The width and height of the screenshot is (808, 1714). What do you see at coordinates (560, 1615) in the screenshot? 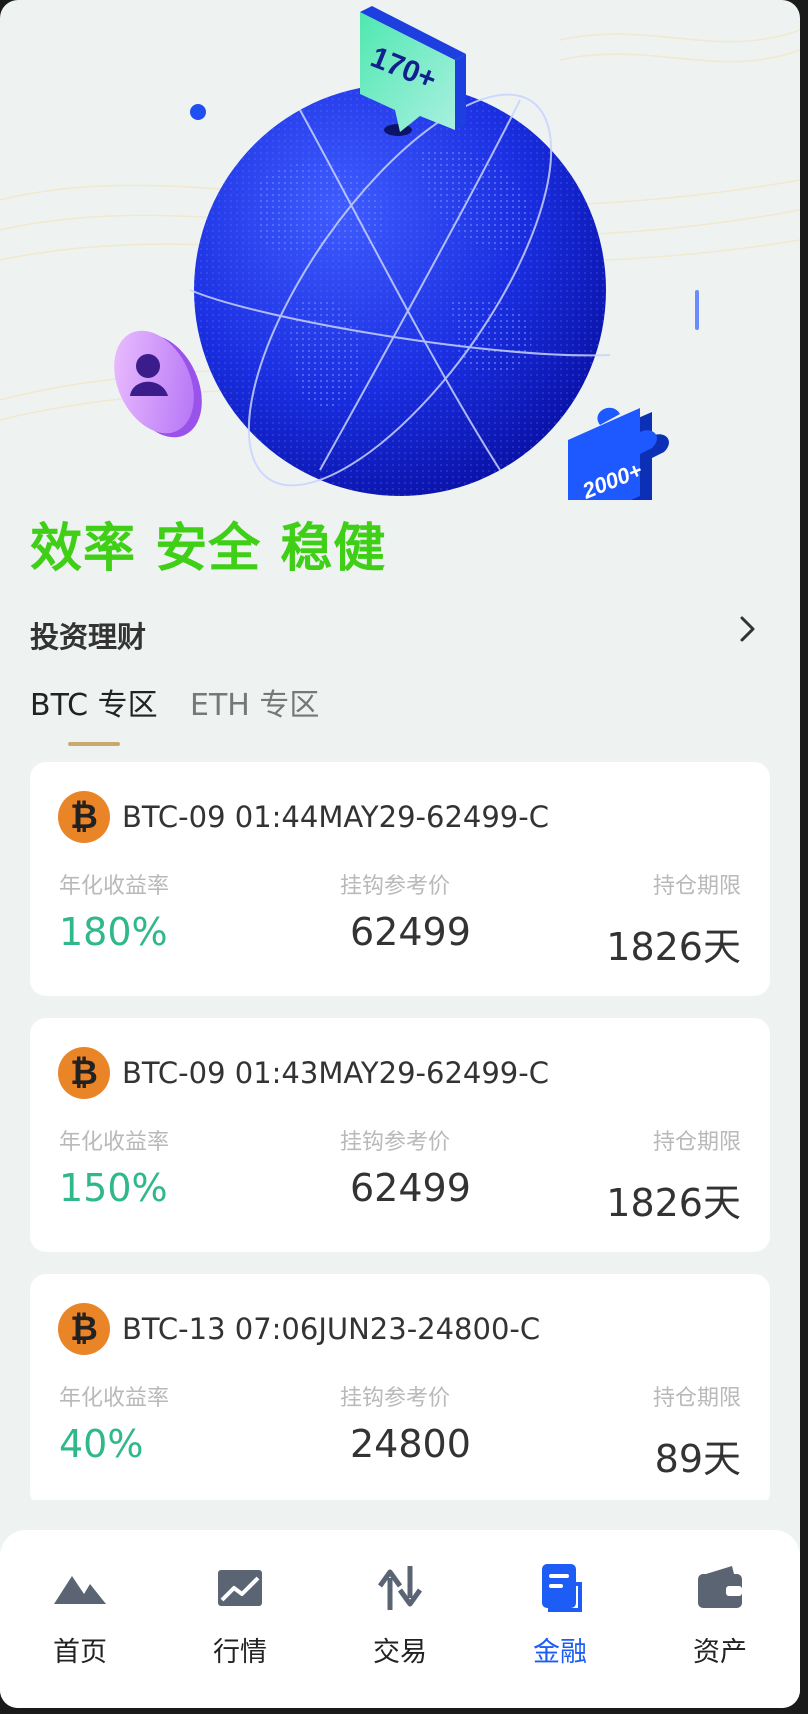
I see `nav-item-finance: 金融` at bounding box center [560, 1615].